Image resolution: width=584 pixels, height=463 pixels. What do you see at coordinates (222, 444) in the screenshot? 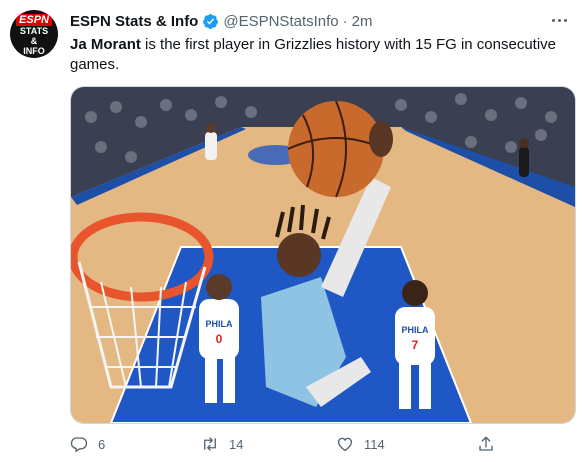
I see `retweet-button: 14` at bounding box center [222, 444].